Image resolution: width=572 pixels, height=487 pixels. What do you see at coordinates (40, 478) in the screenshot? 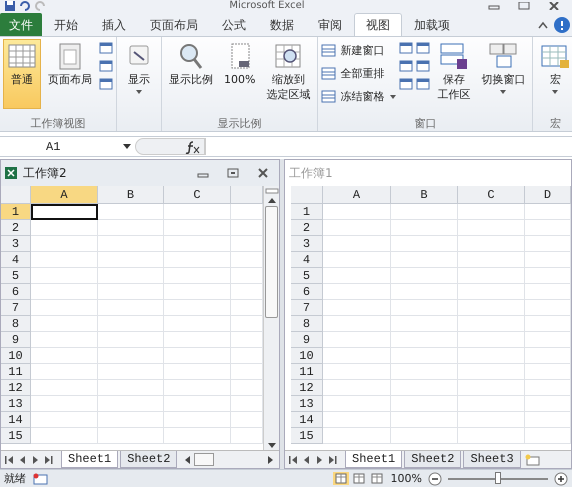
I see `record-macro-icon` at bounding box center [40, 478].